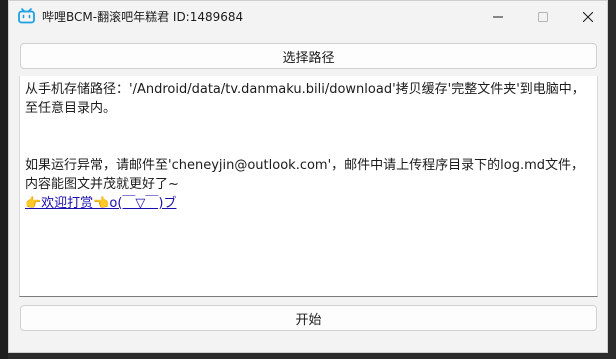  I want to click on close-button, so click(588, 16).